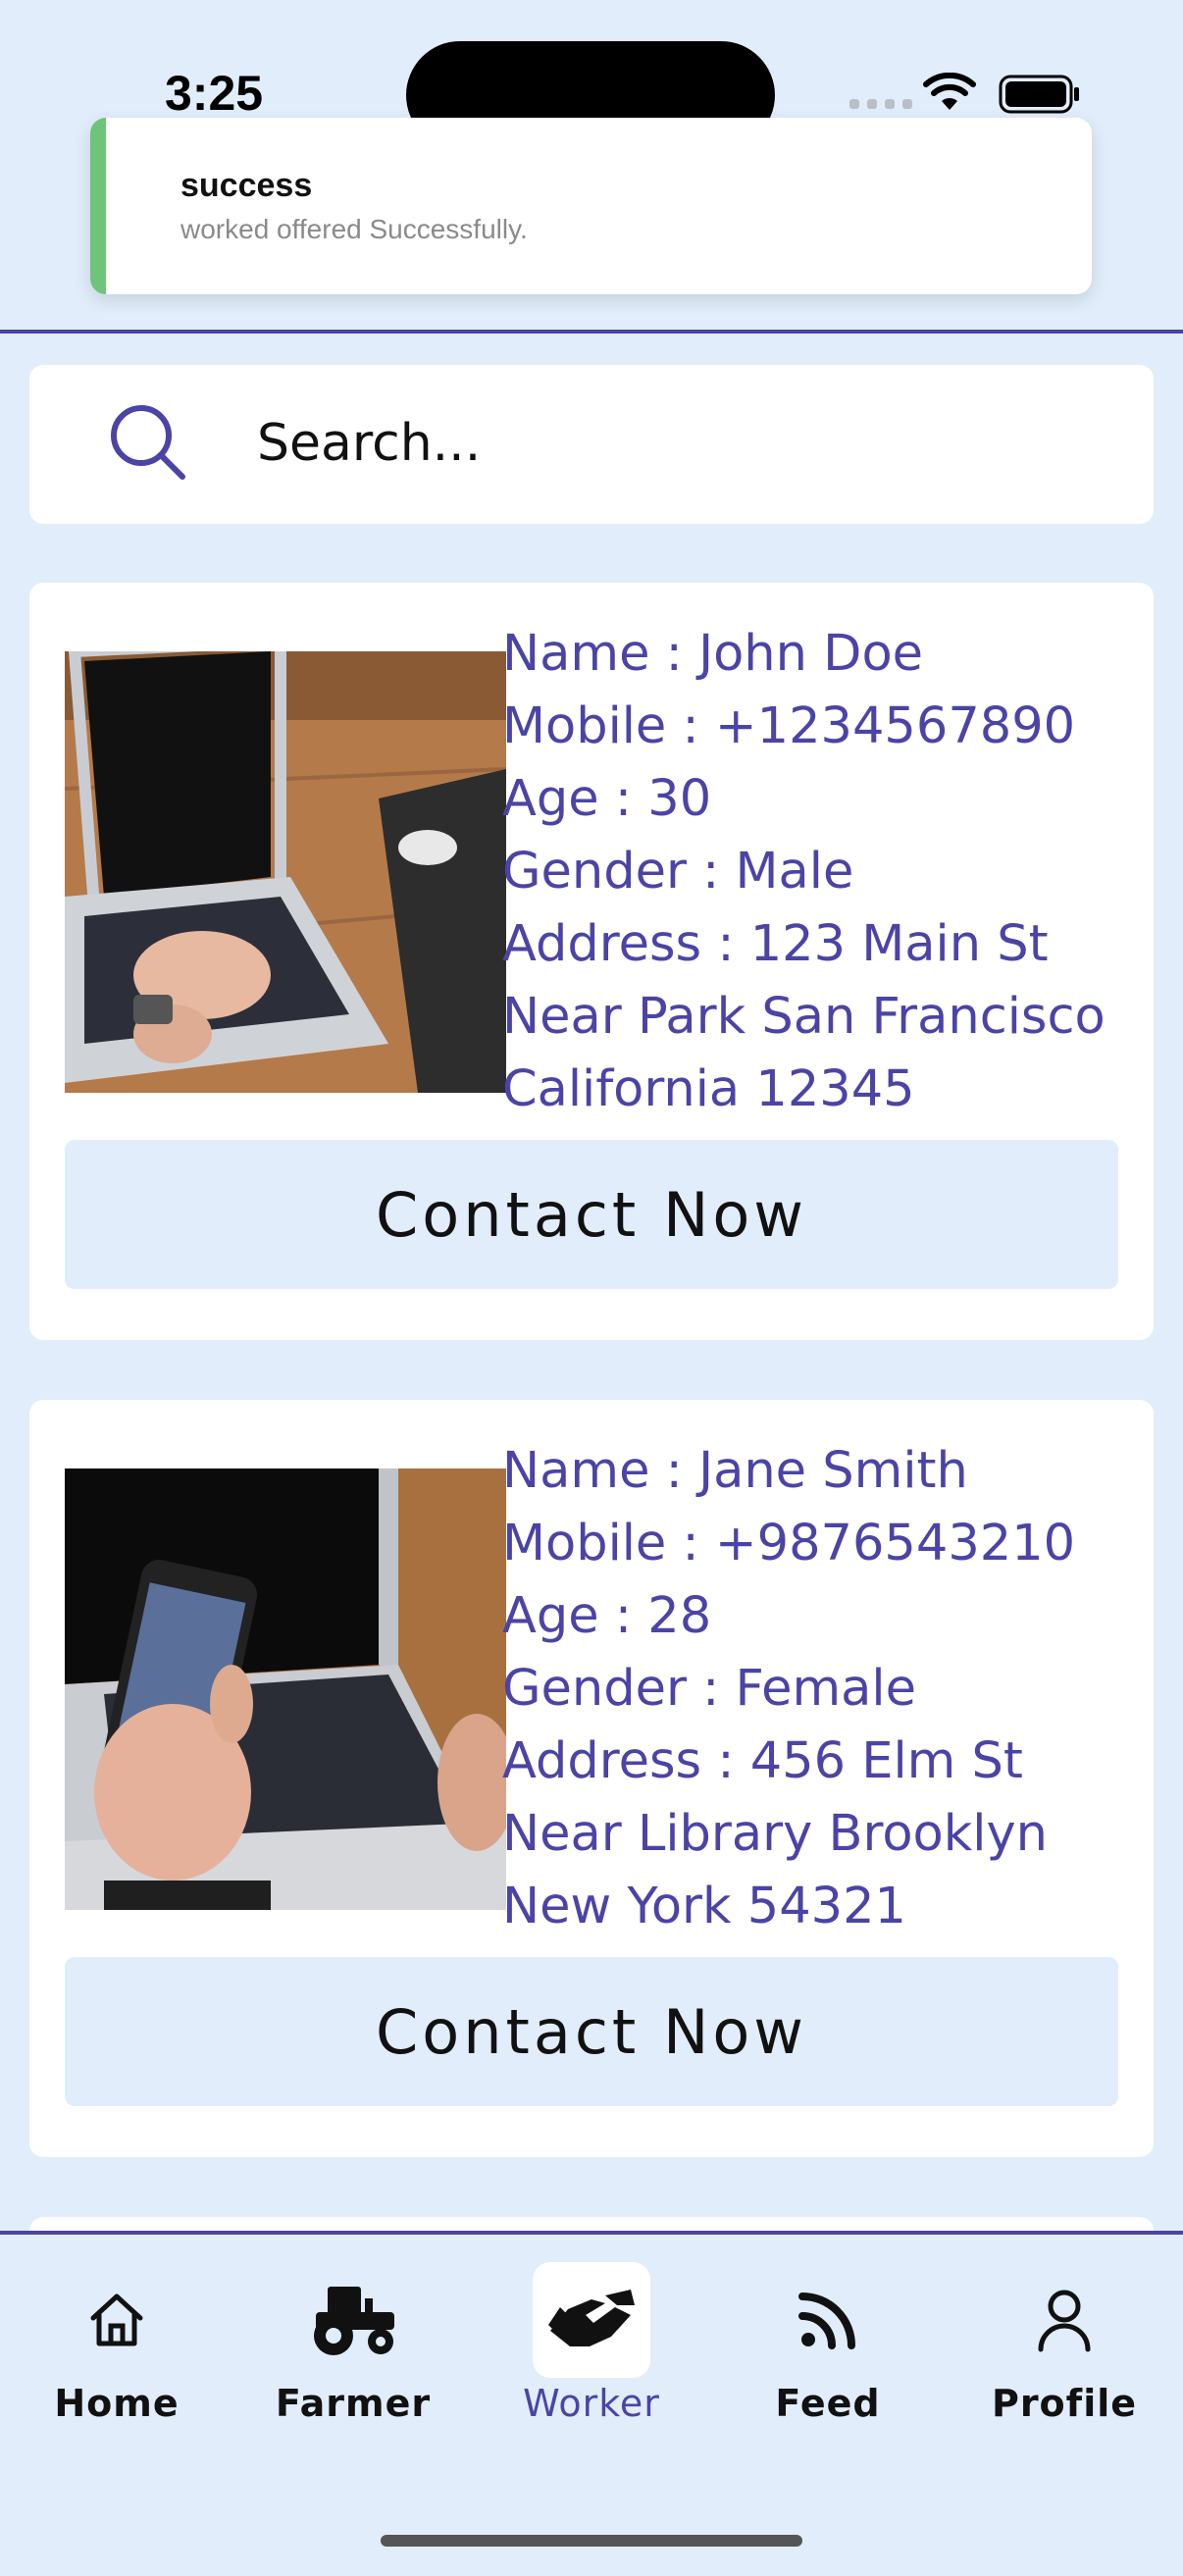 The height and width of the screenshot is (2576, 1183). Describe the element at coordinates (148, 442) in the screenshot. I see `search-icon` at that location.